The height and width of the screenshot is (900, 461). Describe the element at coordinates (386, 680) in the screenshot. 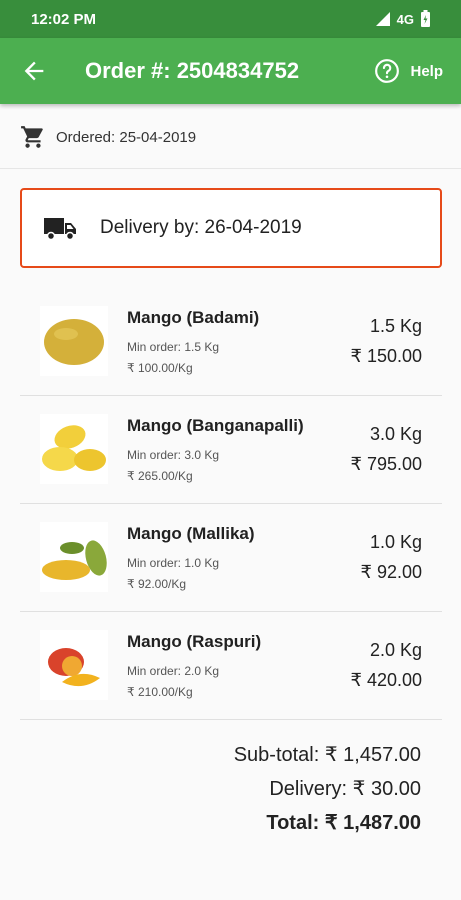

I see `item-price: ₹ 420.00` at that location.